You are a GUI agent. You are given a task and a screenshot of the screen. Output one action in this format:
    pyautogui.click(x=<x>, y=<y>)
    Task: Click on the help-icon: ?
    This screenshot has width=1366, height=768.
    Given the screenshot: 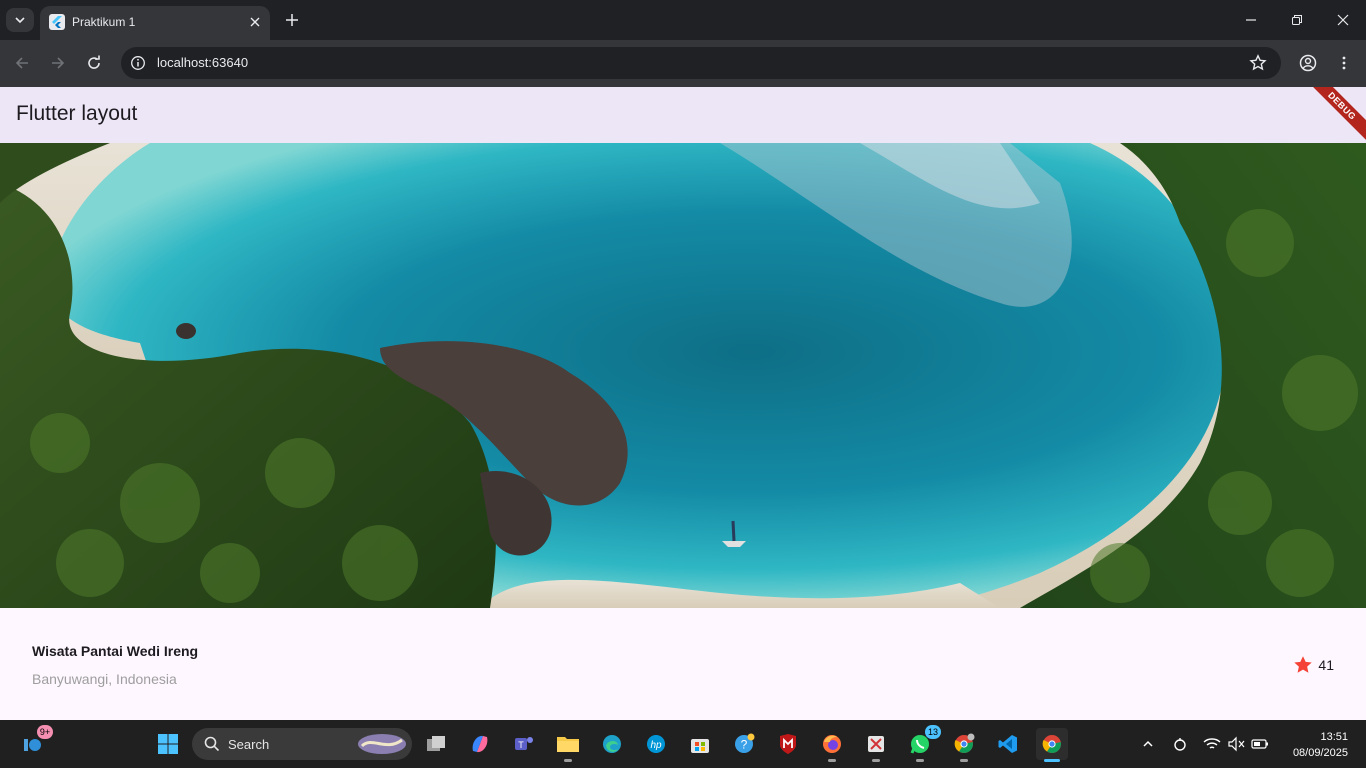 What is the action you would take?
    pyautogui.click(x=745, y=743)
    